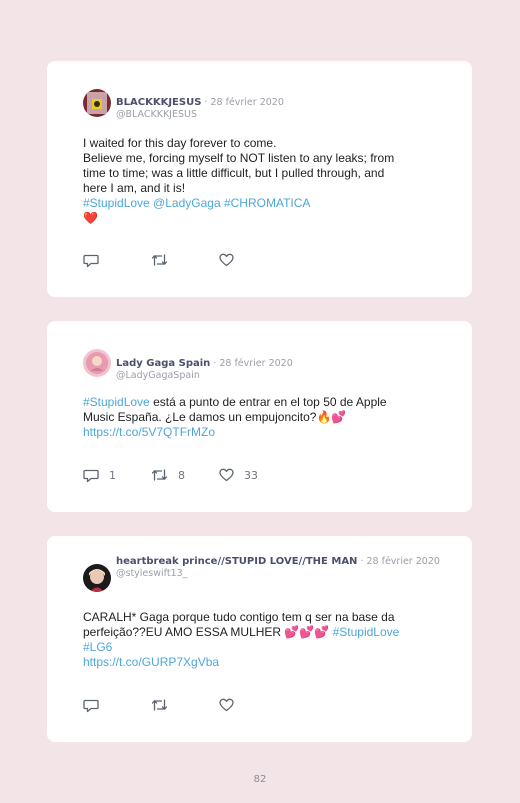 Image resolution: width=520 pixels, height=803 pixels. What do you see at coordinates (260, 779) in the screenshot?
I see `page-number: 82` at bounding box center [260, 779].